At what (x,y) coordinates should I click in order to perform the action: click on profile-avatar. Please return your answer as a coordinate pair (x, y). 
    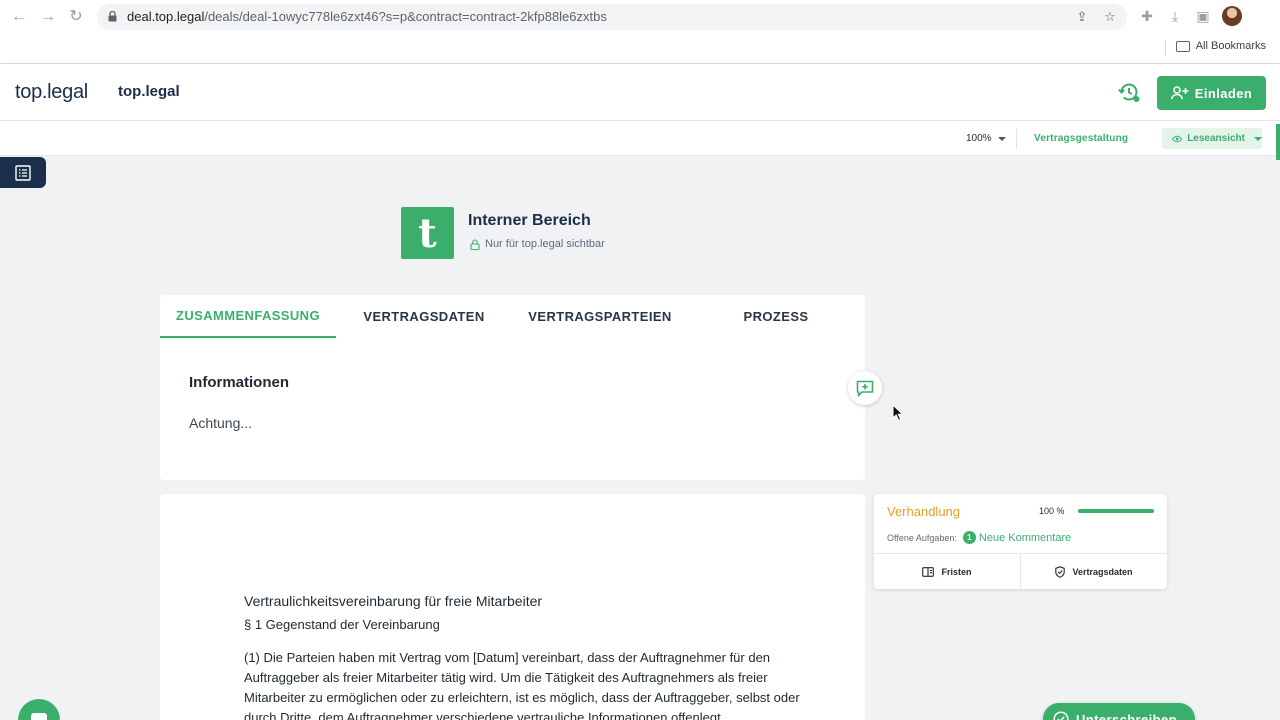
    Looking at the image, I should click on (1232, 16).